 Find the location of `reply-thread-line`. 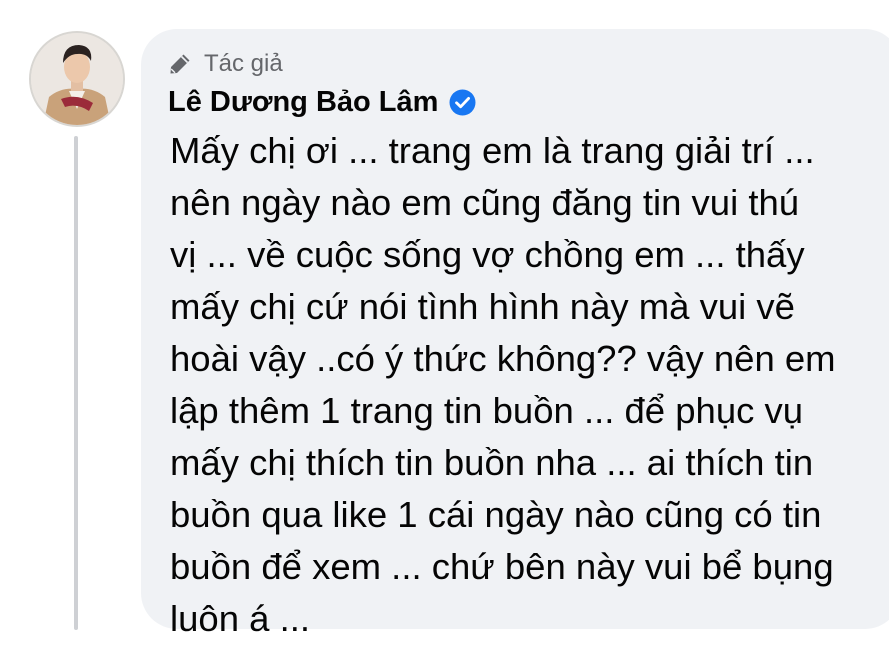

reply-thread-line is located at coordinates (76, 383).